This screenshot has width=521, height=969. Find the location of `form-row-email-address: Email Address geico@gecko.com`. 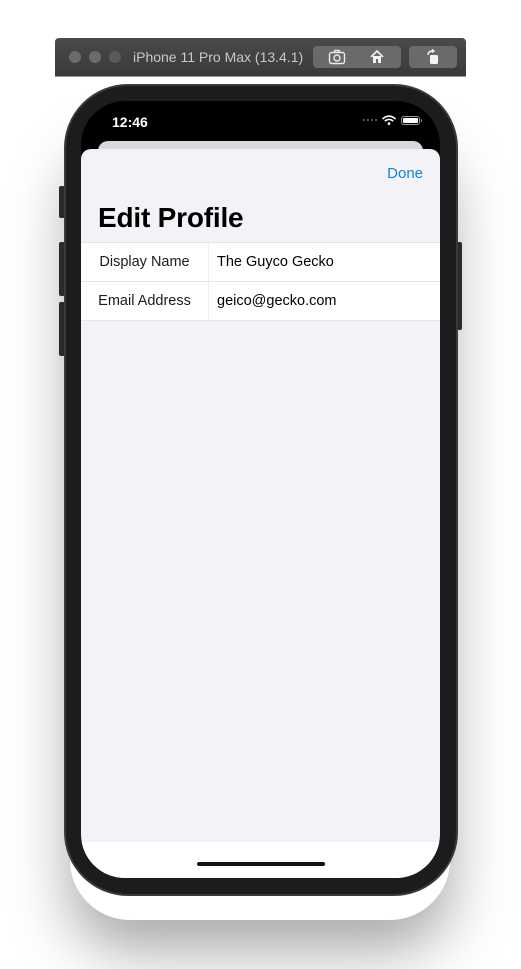

form-row-email-address: Email Address geico@gecko.com is located at coordinates (260, 300).